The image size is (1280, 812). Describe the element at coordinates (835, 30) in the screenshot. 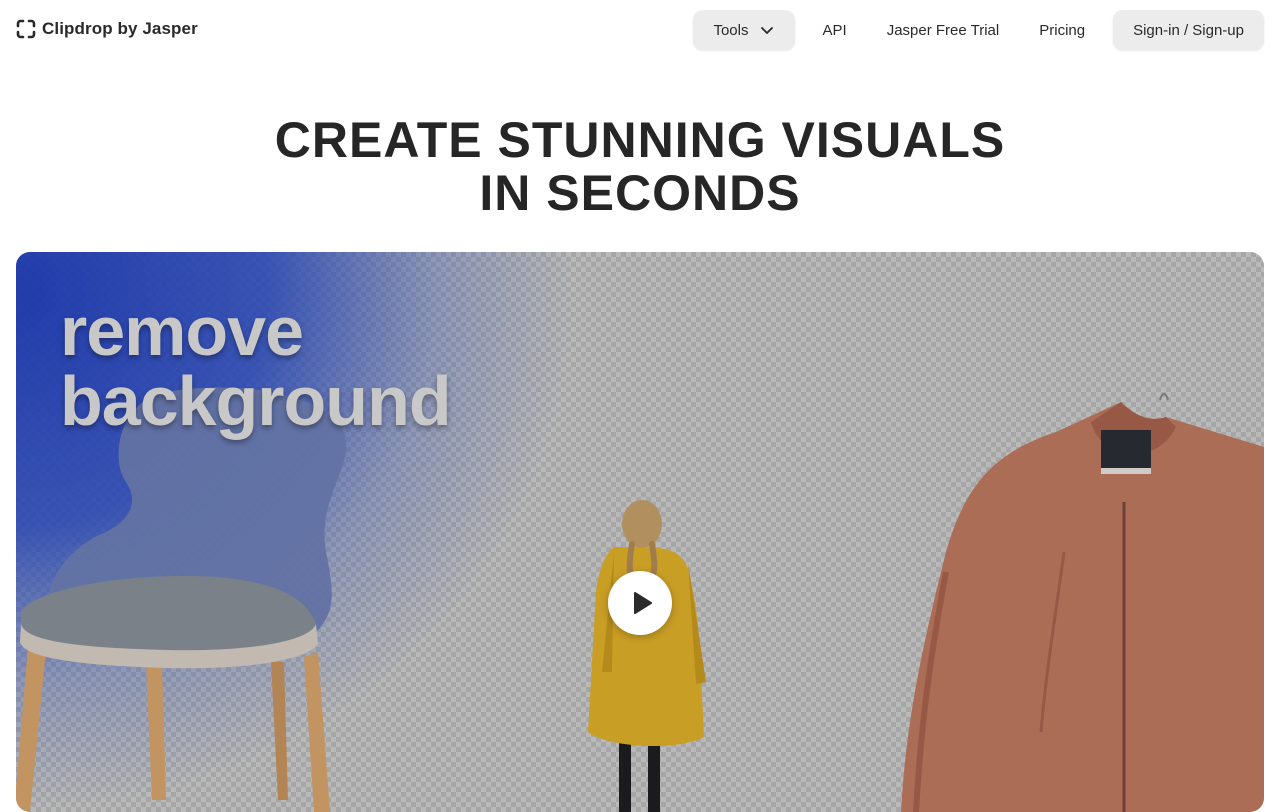

I see `nav-link-api: API` at that location.